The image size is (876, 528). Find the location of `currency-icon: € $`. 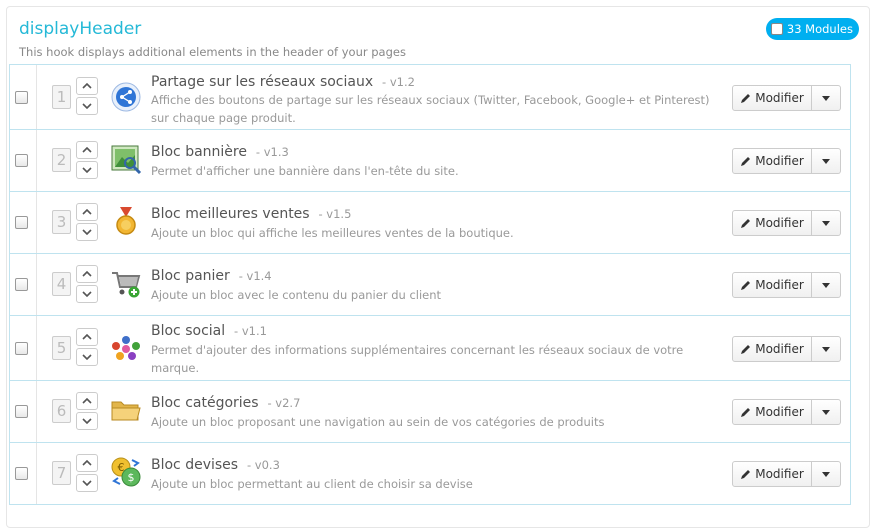

currency-icon: € $ is located at coordinates (126, 472).